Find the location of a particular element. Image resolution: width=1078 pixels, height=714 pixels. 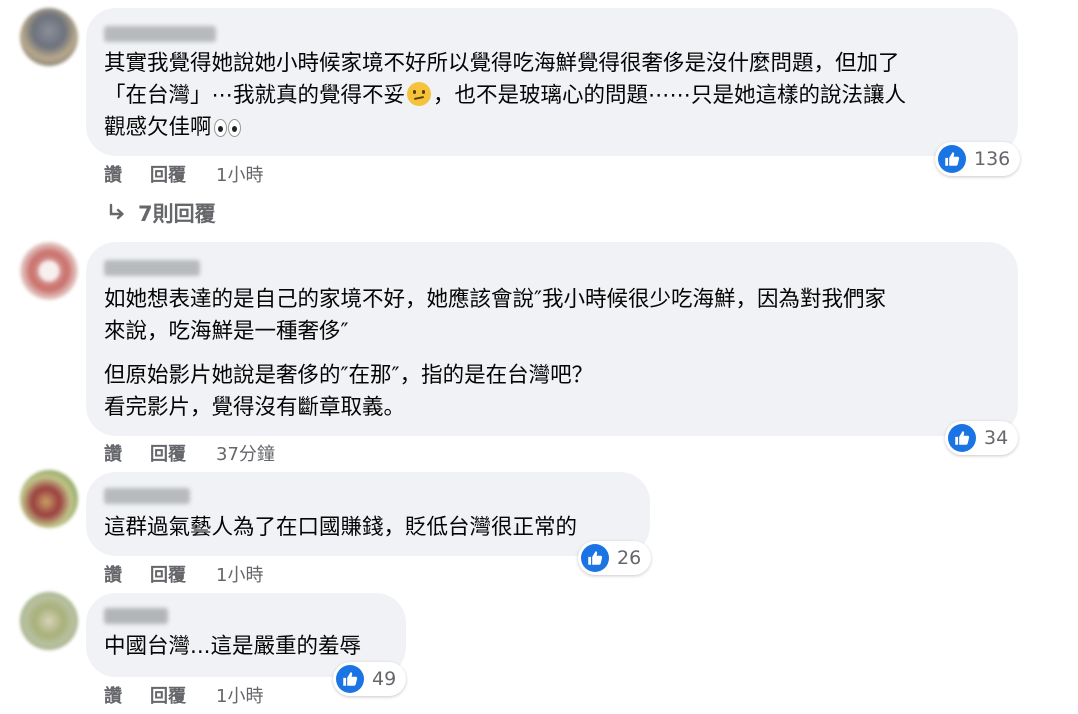

comment-line: 中國台灣...這是嚴重的羞辱 is located at coordinates (233, 646).